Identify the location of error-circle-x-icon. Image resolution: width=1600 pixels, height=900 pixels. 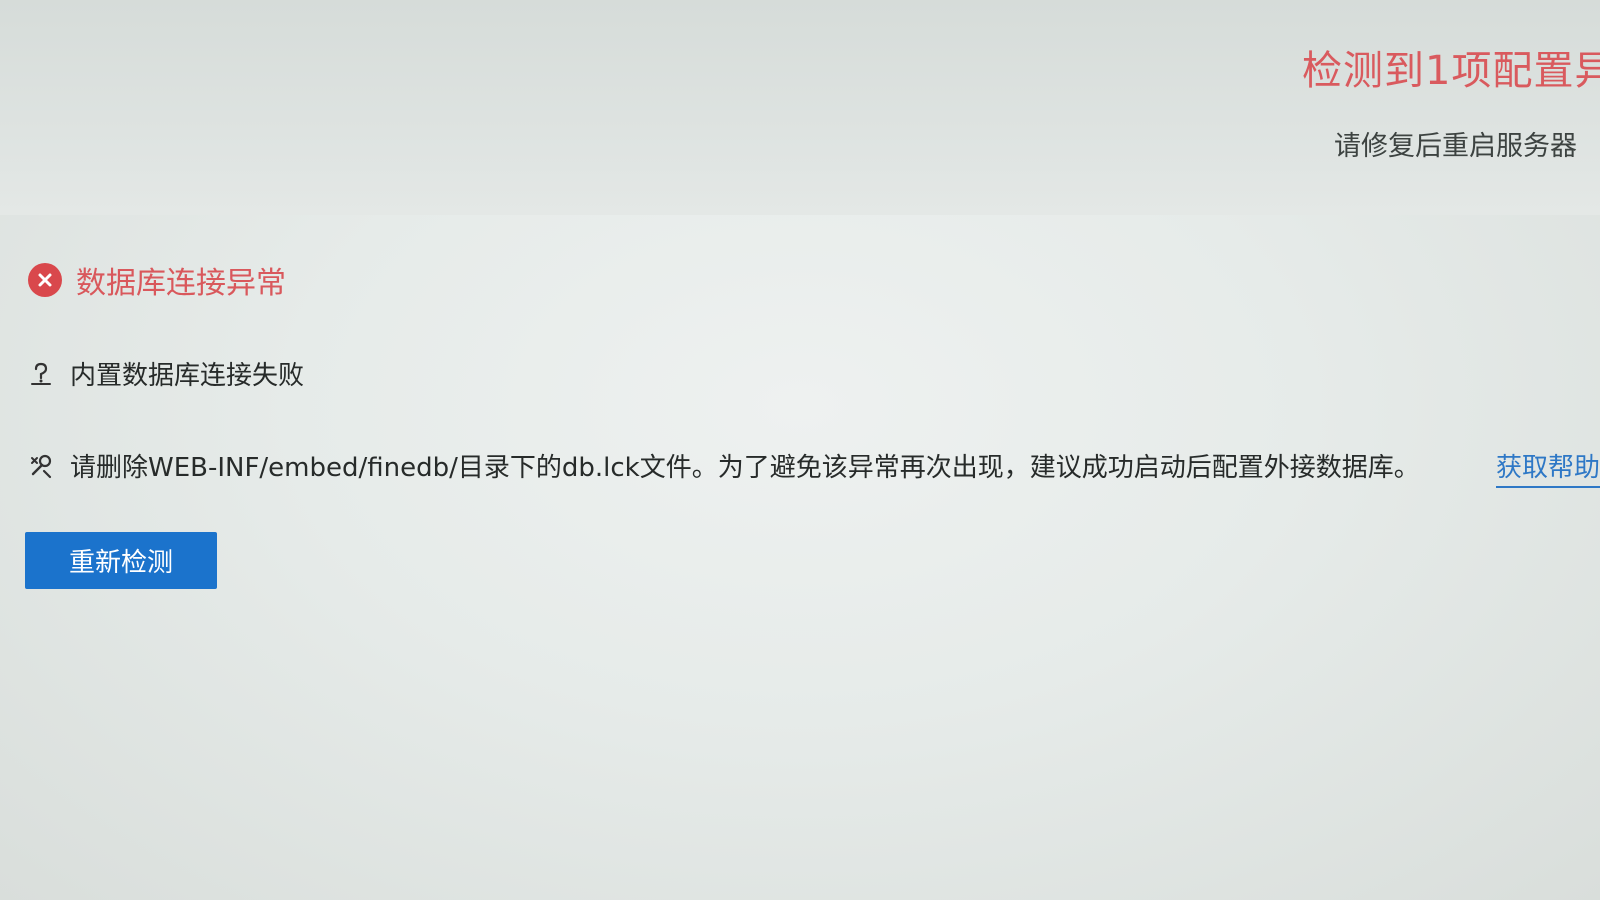
(45, 280).